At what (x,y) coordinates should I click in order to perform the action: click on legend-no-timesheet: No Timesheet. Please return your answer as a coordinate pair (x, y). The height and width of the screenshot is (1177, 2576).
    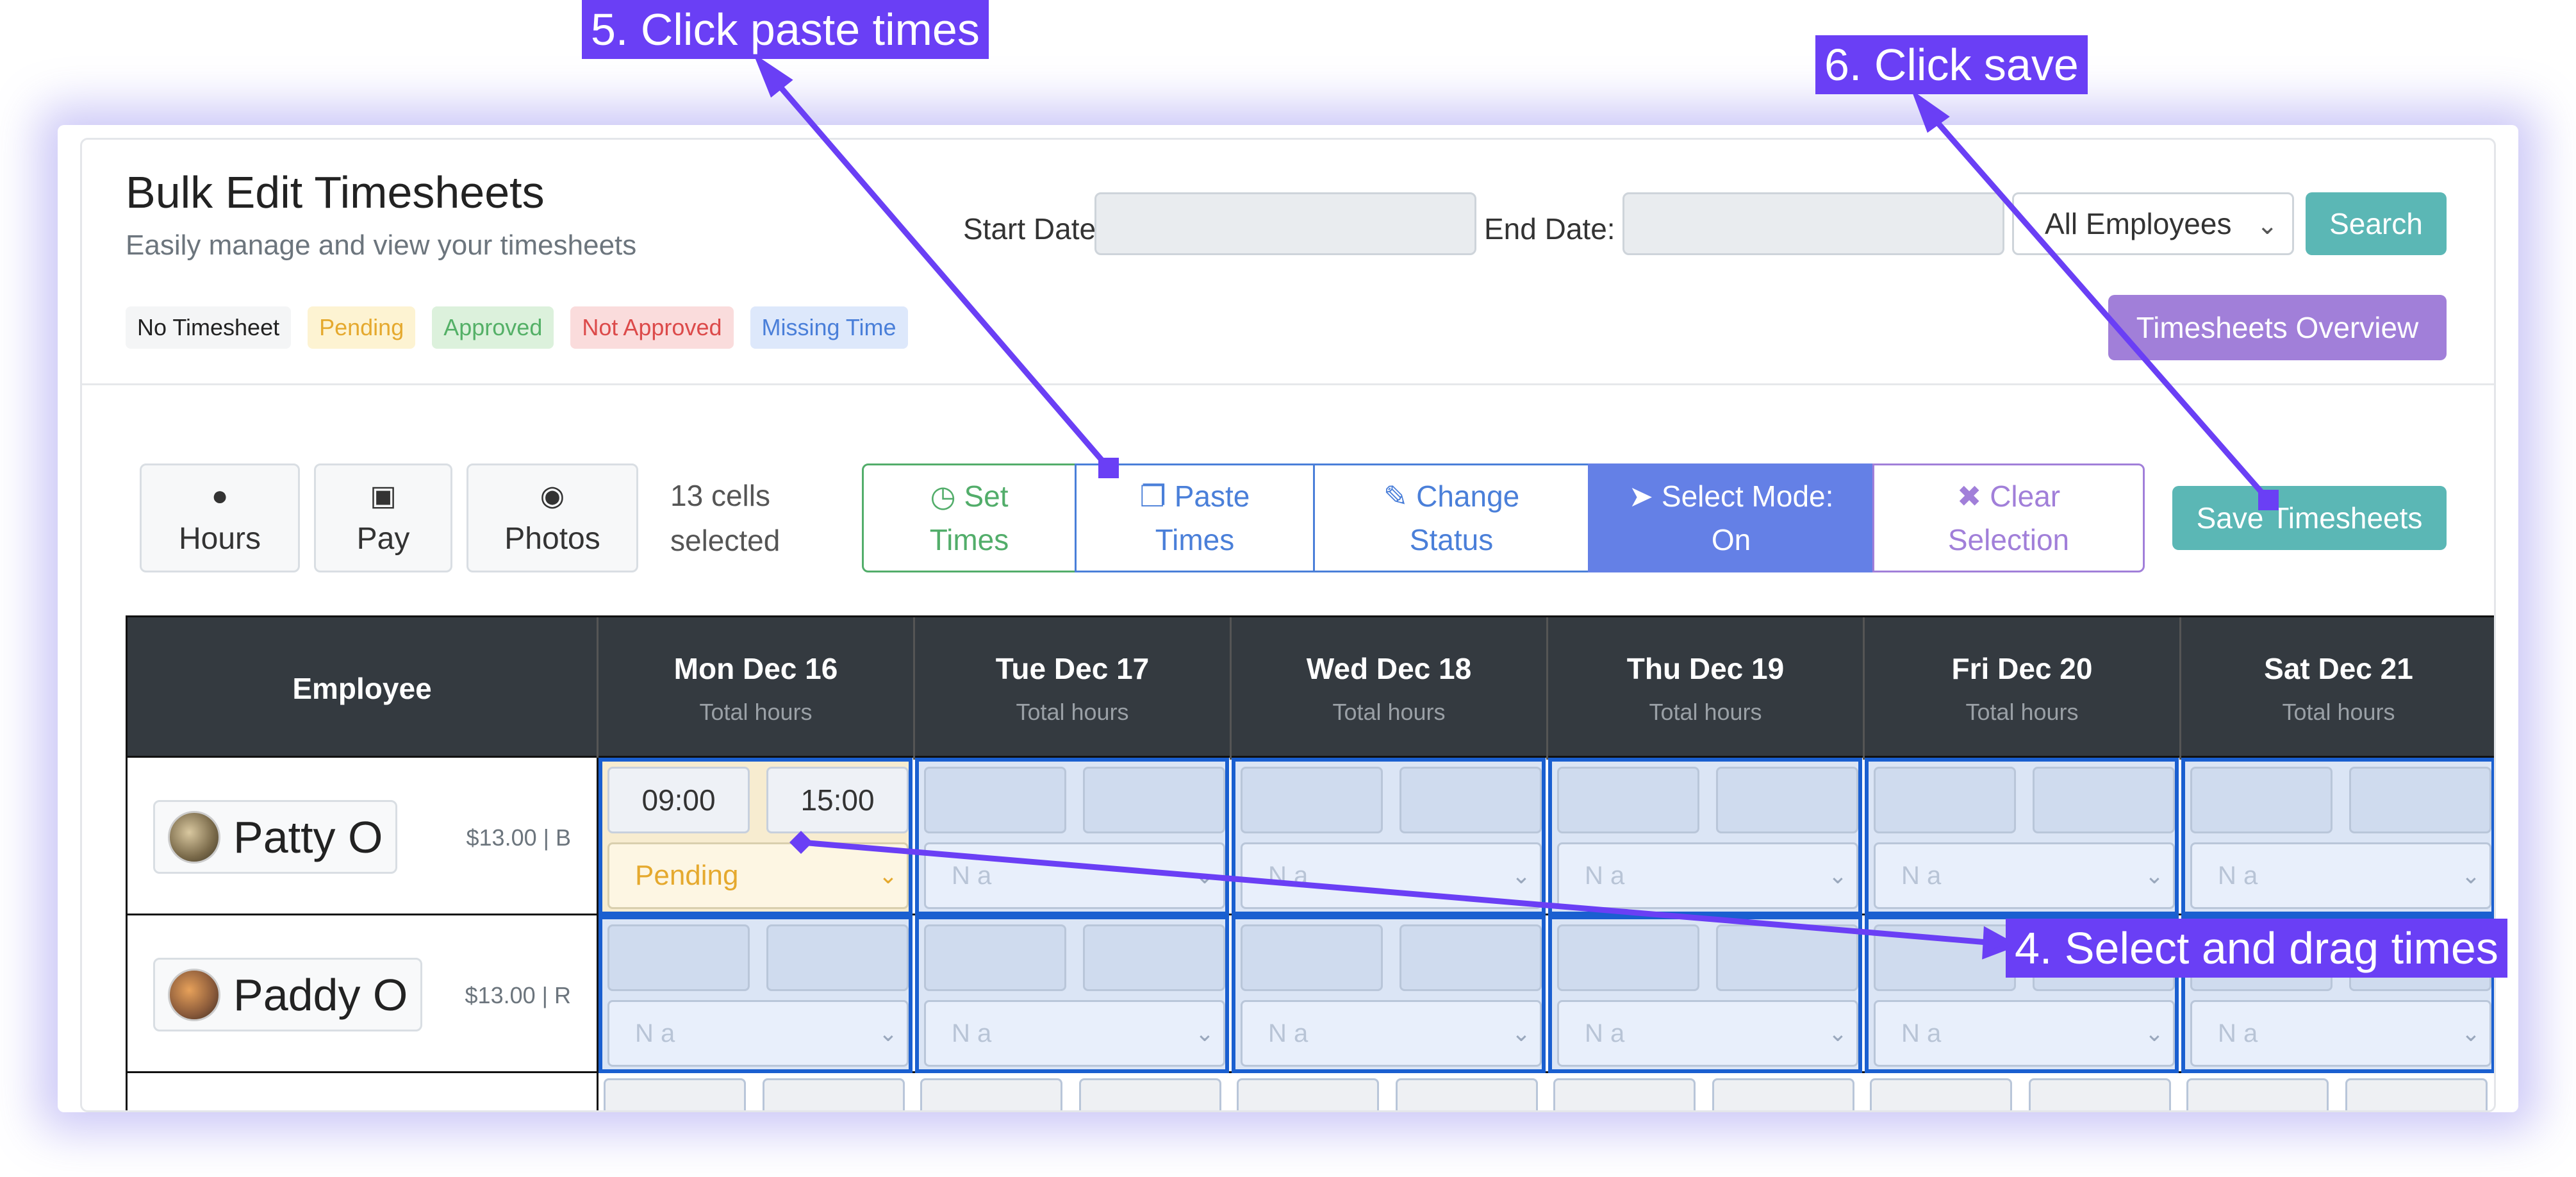
    Looking at the image, I should click on (209, 327).